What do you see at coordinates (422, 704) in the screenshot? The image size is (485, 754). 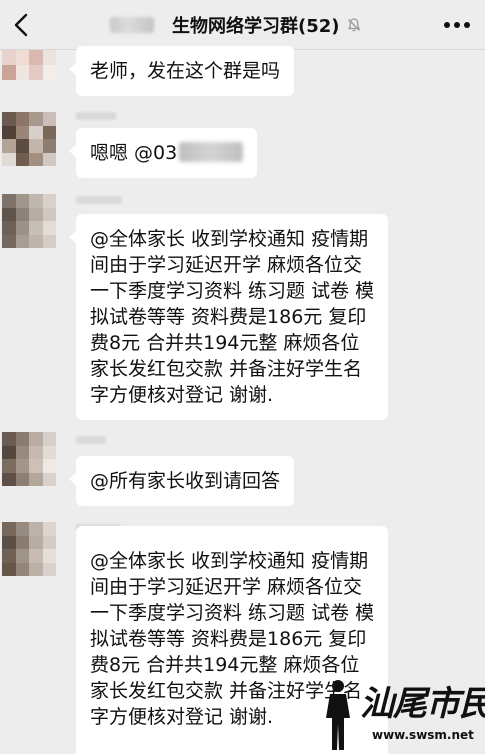 I see `watermark-logo-text: 汕尾市民网` at bounding box center [422, 704].